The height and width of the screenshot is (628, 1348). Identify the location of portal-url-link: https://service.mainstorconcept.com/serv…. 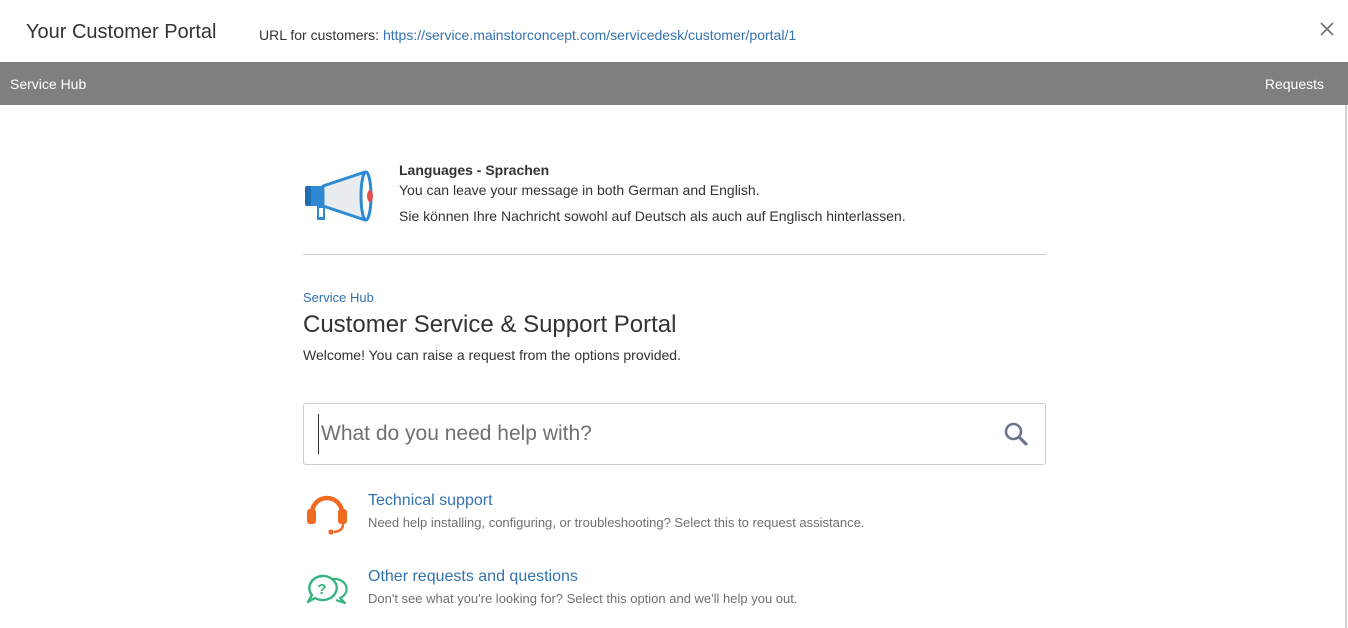
(589, 35).